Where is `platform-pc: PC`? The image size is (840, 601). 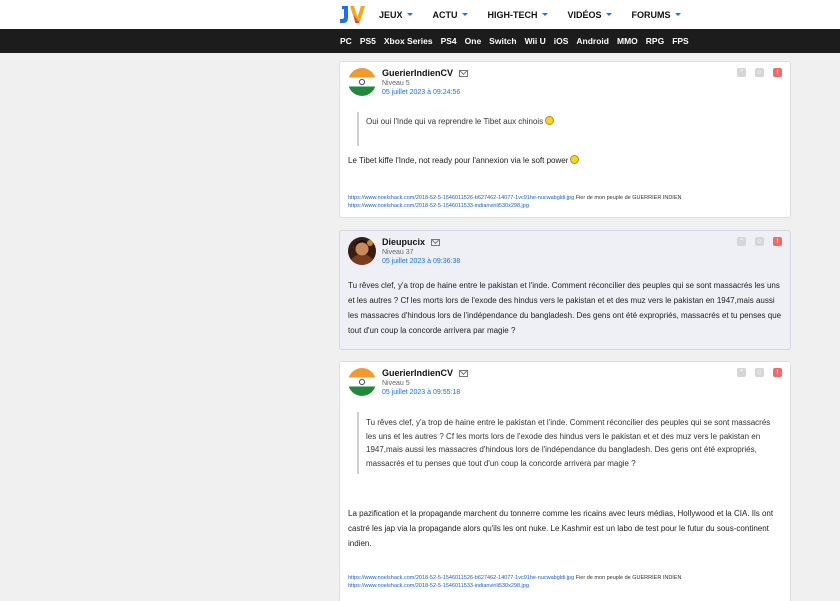
platform-pc: PC is located at coordinates (346, 41).